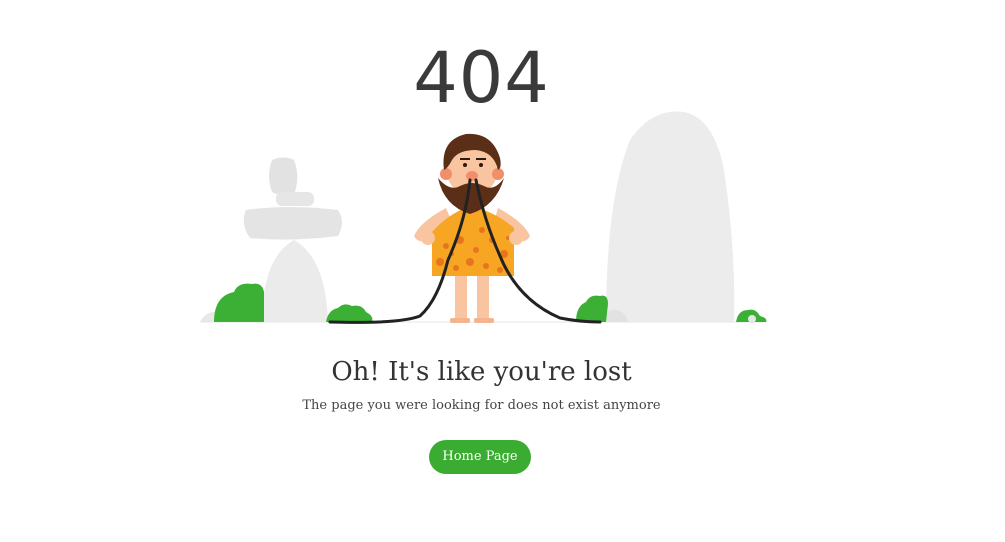 The height and width of the screenshot is (542, 1005). What do you see at coordinates (472, 228) in the screenshot?
I see `caveman` at bounding box center [472, 228].